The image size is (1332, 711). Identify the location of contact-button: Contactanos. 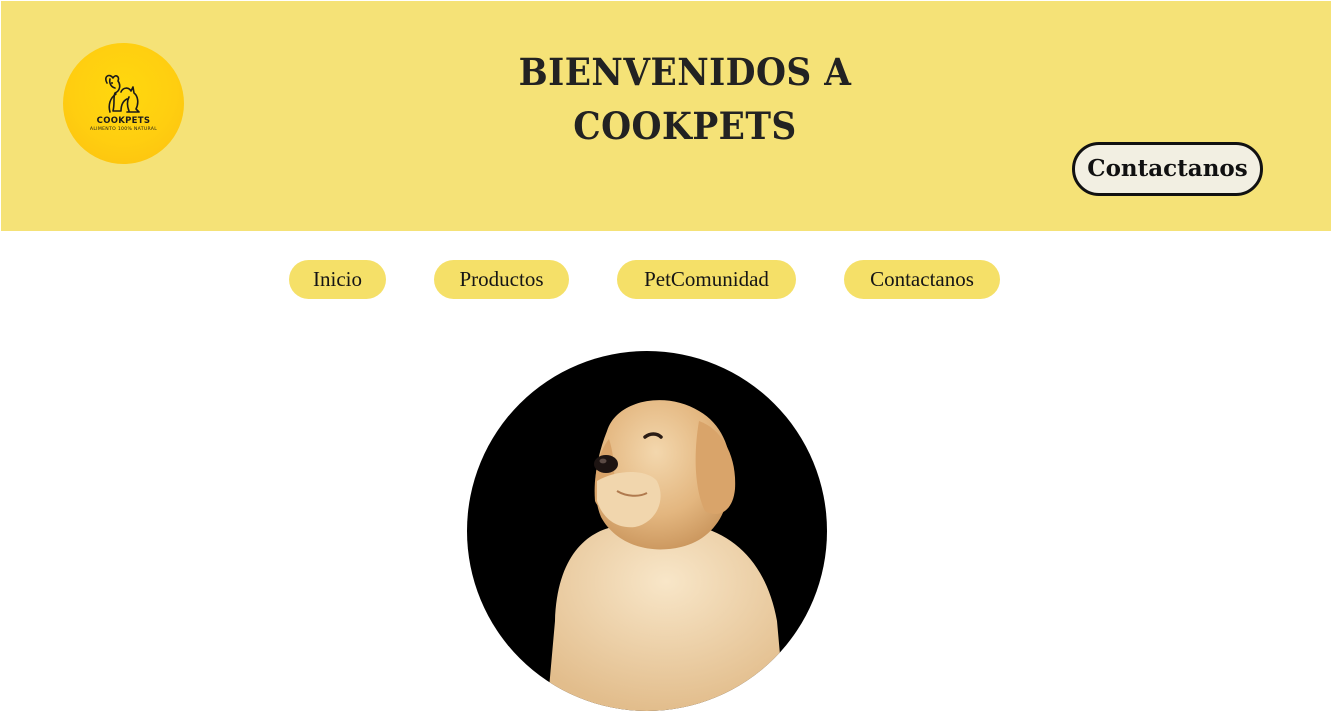
(1167, 169).